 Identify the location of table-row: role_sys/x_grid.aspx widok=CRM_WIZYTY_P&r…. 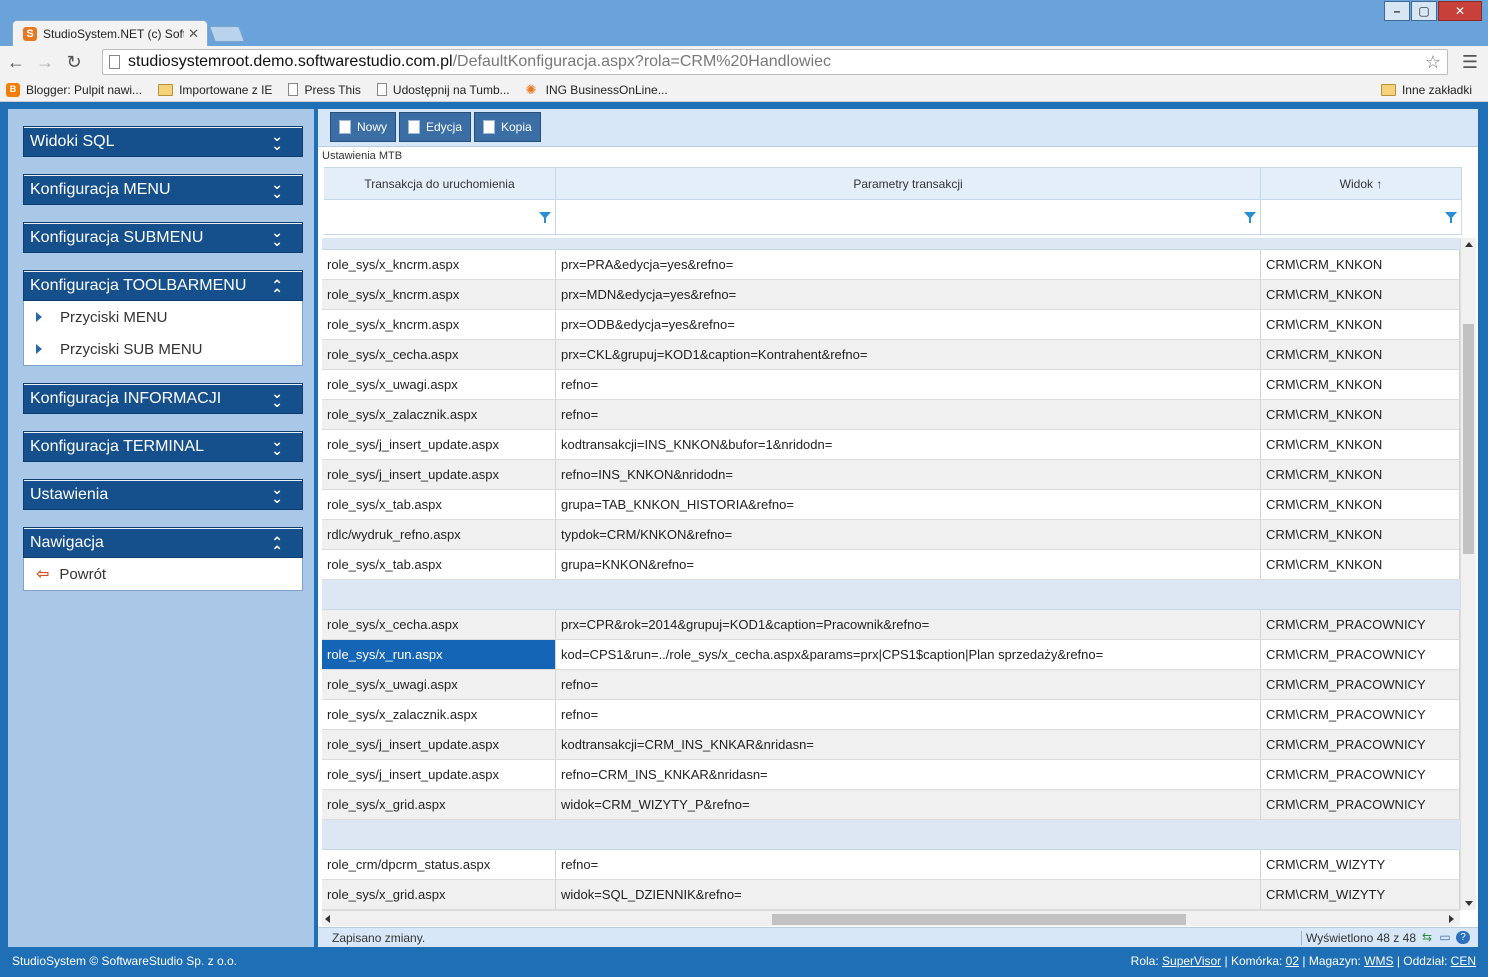
(891, 805).